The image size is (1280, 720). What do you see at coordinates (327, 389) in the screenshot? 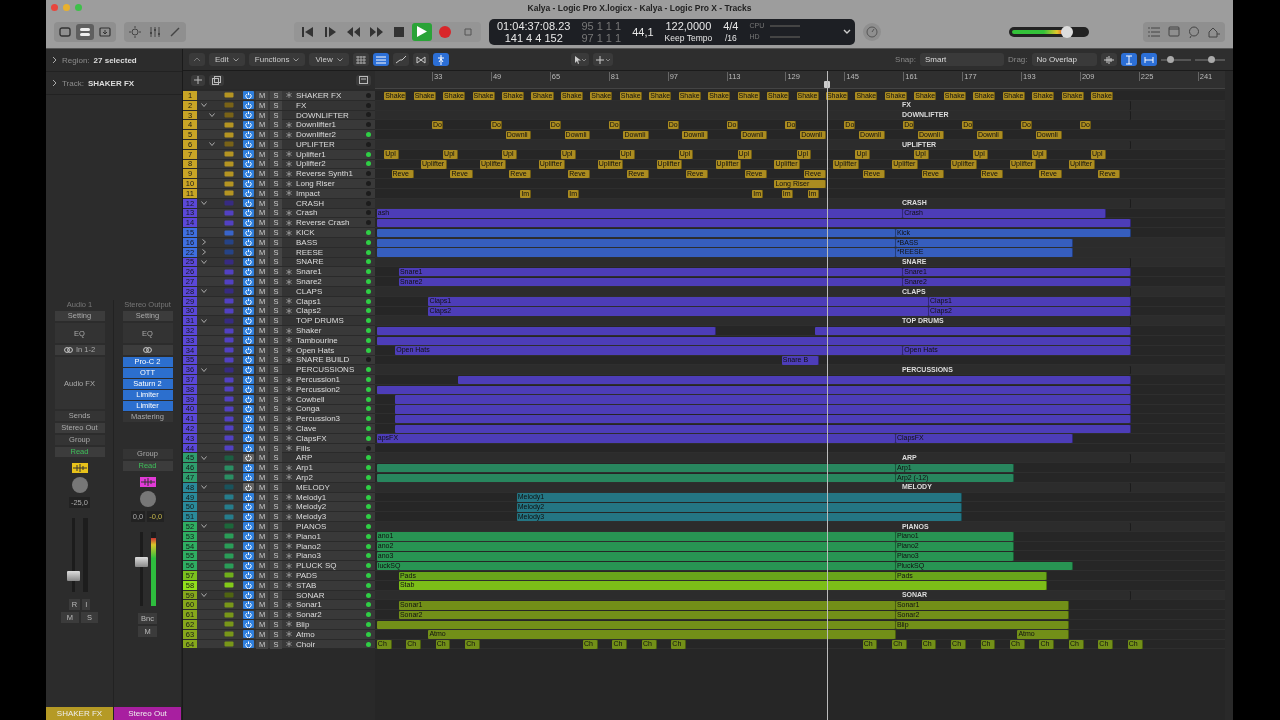
I see `track-name: Percussion2` at bounding box center [327, 389].